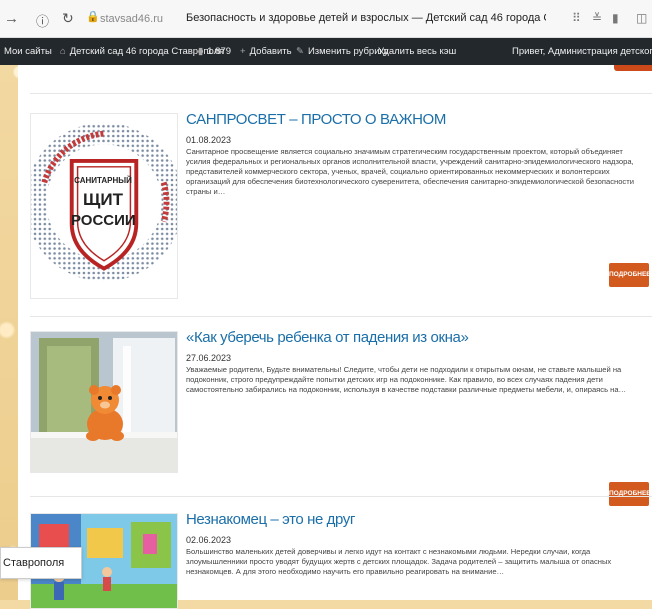 This screenshot has height=609, width=652. I want to click on post-title: САНПРОСВЕТ – ПРОСТО О ВАЖНОМ, so click(316, 119).